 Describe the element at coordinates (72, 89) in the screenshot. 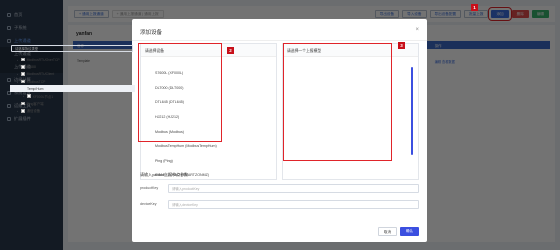

I see `tree-node: Temp/Hum` at that location.